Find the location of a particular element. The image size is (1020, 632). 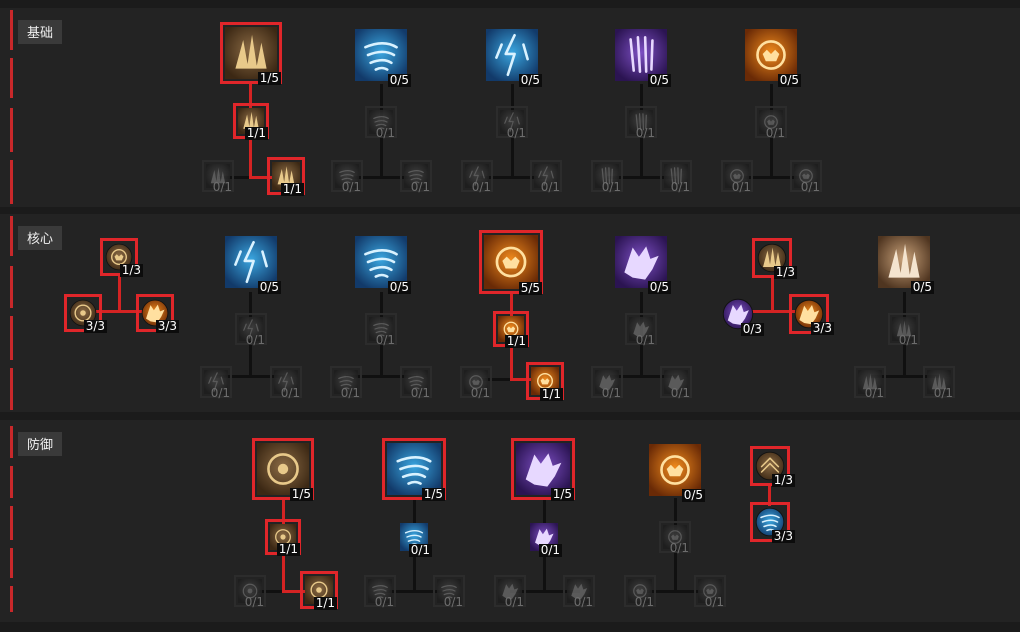

tree-connector is located at coordinates (772, 294).